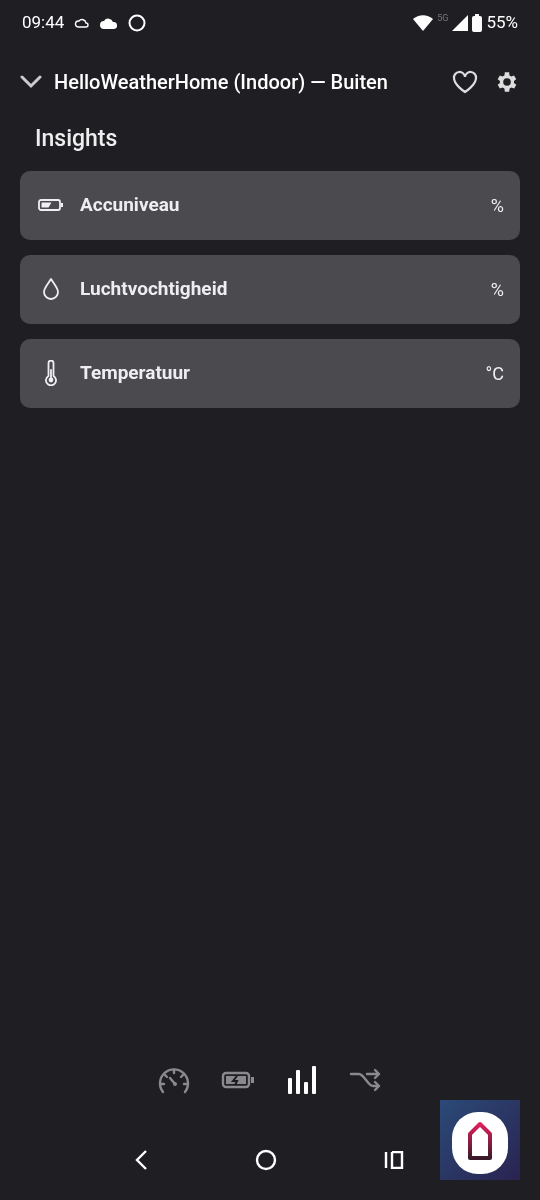 The height and width of the screenshot is (1200, 540). Describe the element at coordinates (109, 23) in the screenshot. I see `cloud-icon` at that location.